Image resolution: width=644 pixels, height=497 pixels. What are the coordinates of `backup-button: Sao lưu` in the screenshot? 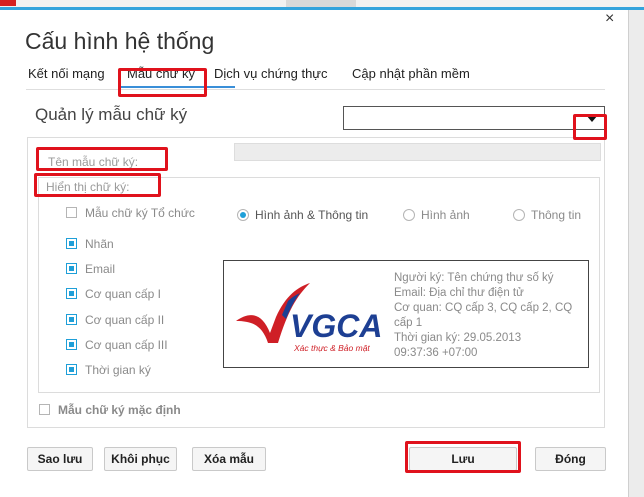 It's located at (60, 459).